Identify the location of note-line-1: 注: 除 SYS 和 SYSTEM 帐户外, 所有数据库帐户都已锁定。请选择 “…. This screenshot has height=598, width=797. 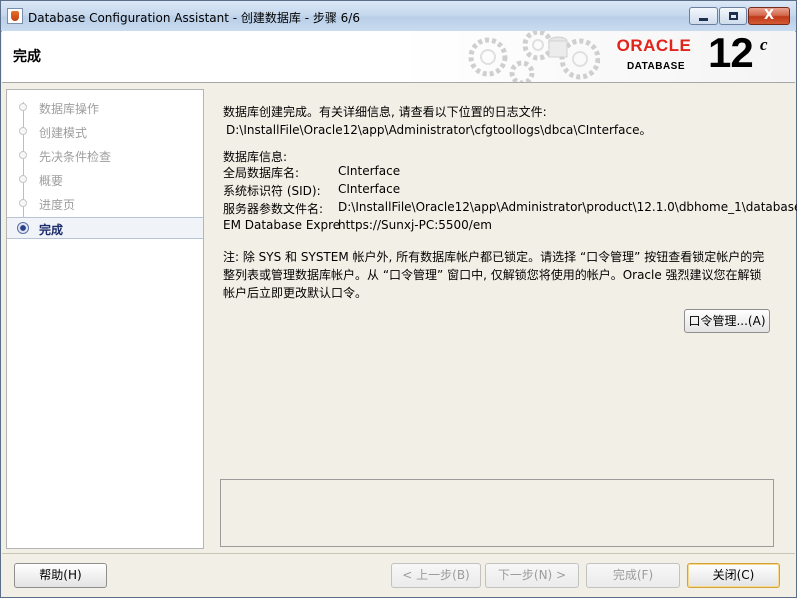
(494, 257).